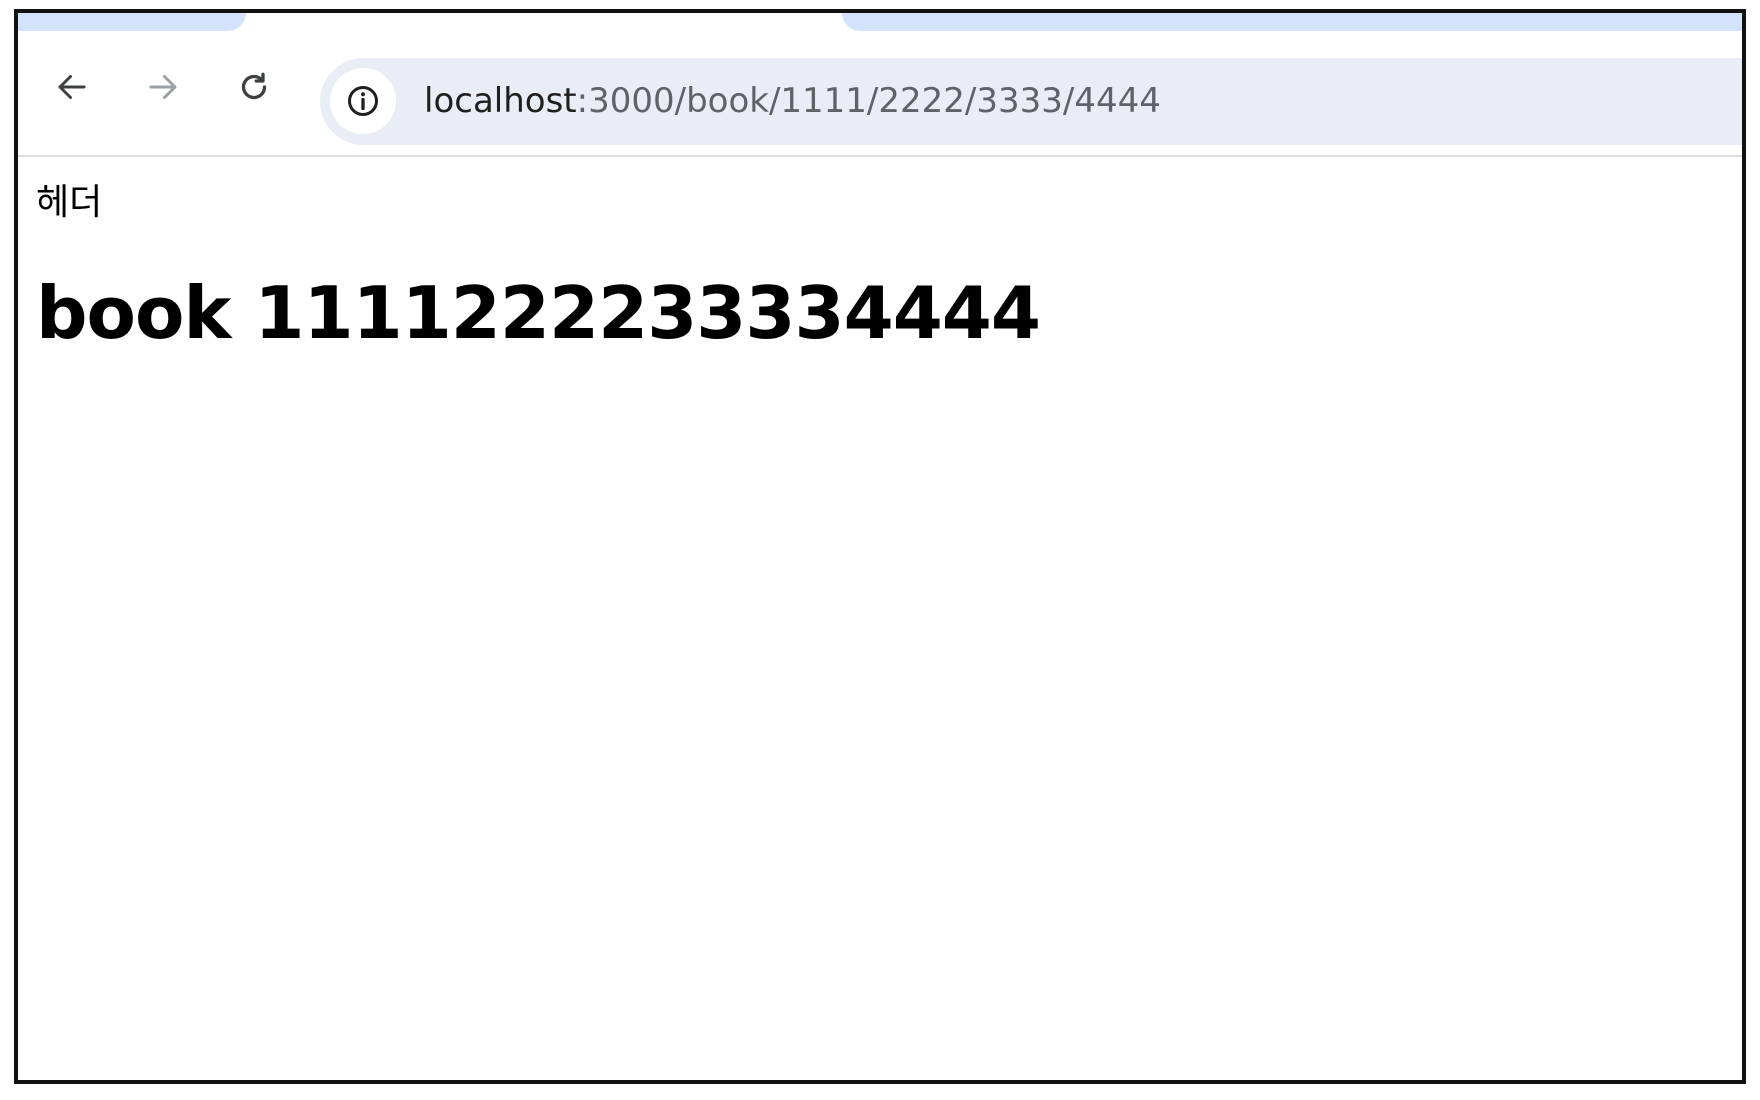 This screenshot has height=1100, width=1760. I want to click on site-info-button, so click(363, 101).